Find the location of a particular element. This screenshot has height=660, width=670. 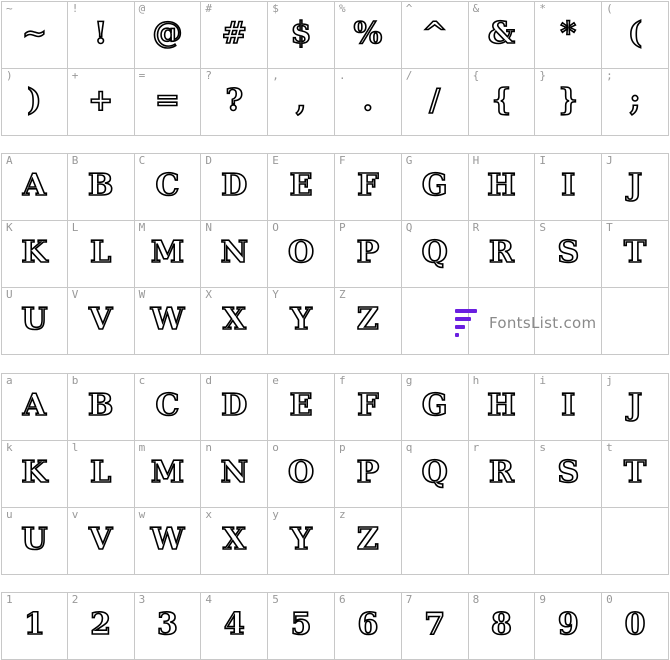

glyph-sample: 9 is located at coordinates (568, 624).